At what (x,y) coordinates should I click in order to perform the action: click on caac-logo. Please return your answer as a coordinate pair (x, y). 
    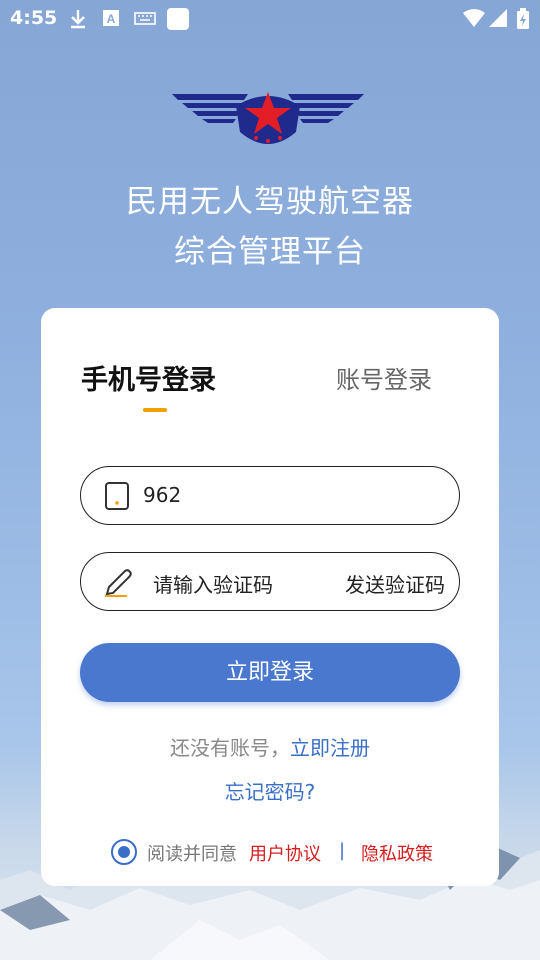
    Looking at the image, I should click on (268, 118).